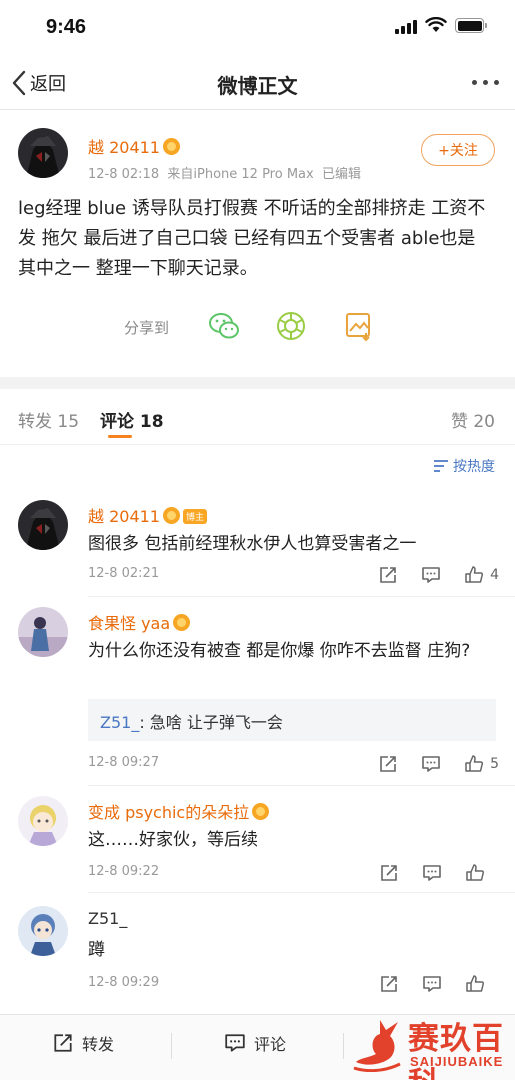 Image resolution: width=515 pixels, height=1080 pixels. Describe the element at coordinates (456, 1050) in the screenshot. I see `watermark-text: 赛玖百科` at that location.